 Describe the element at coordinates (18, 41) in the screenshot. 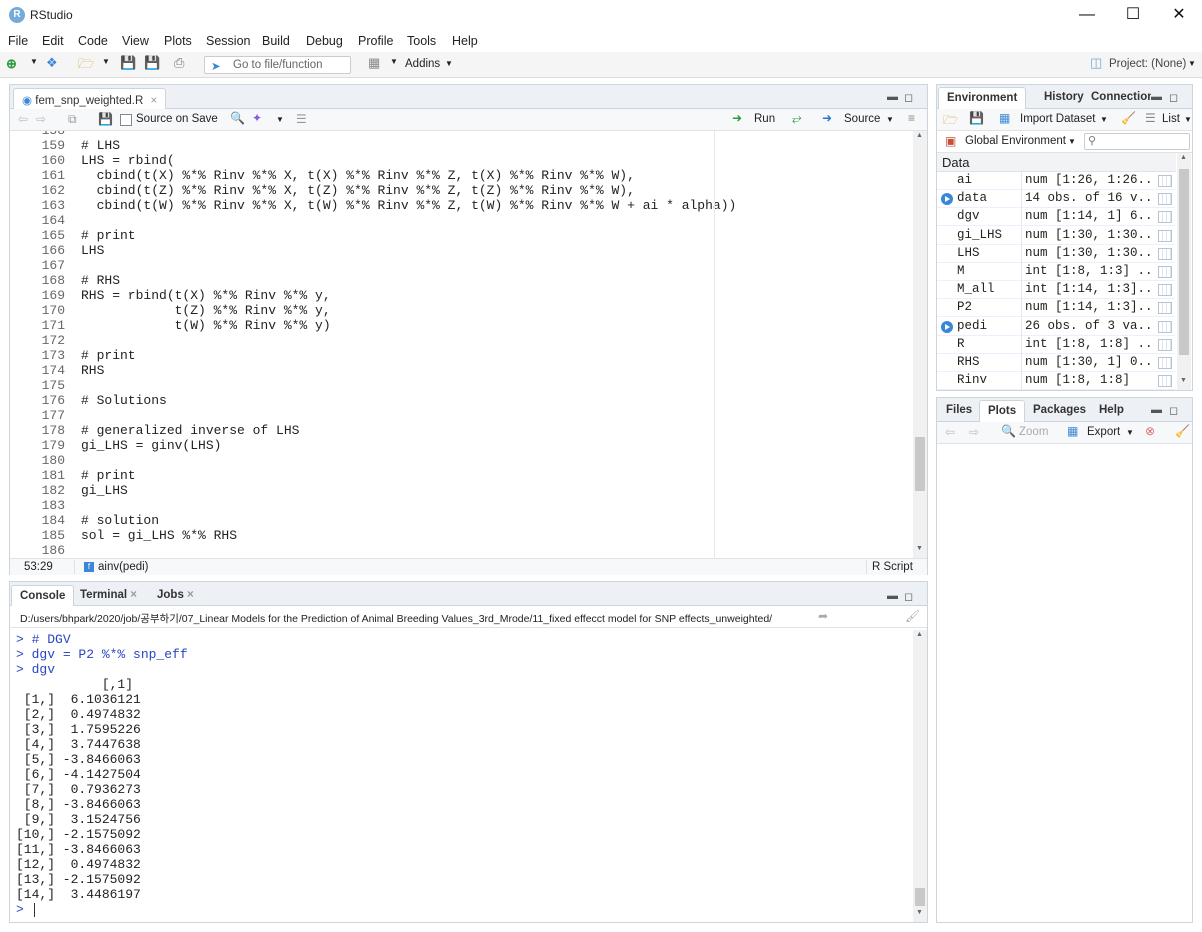

I see `menu-file: File` at that location.